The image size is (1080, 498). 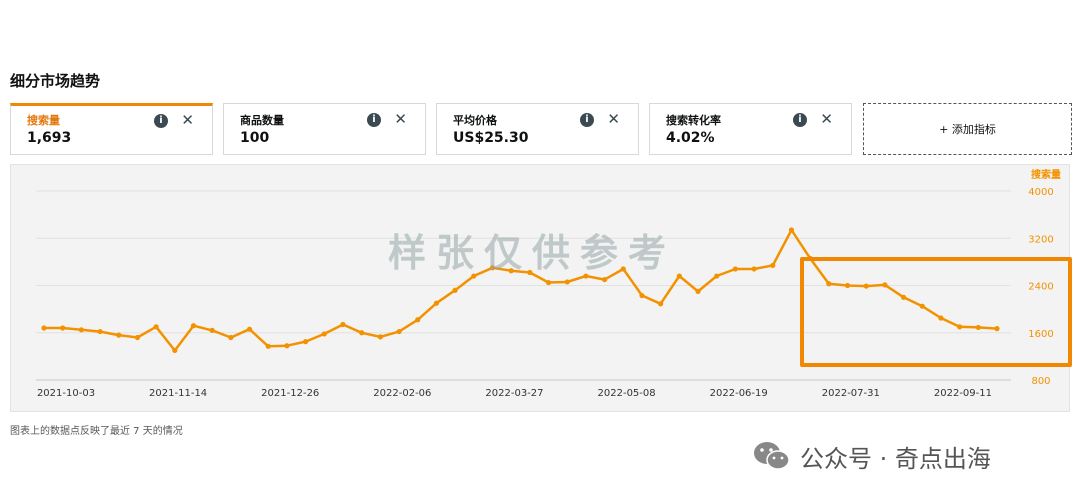 What do you see at coordinates (690, 138) in the screenshot?
I see `metric-value: 4.02%` at bounding box center [690, 138].